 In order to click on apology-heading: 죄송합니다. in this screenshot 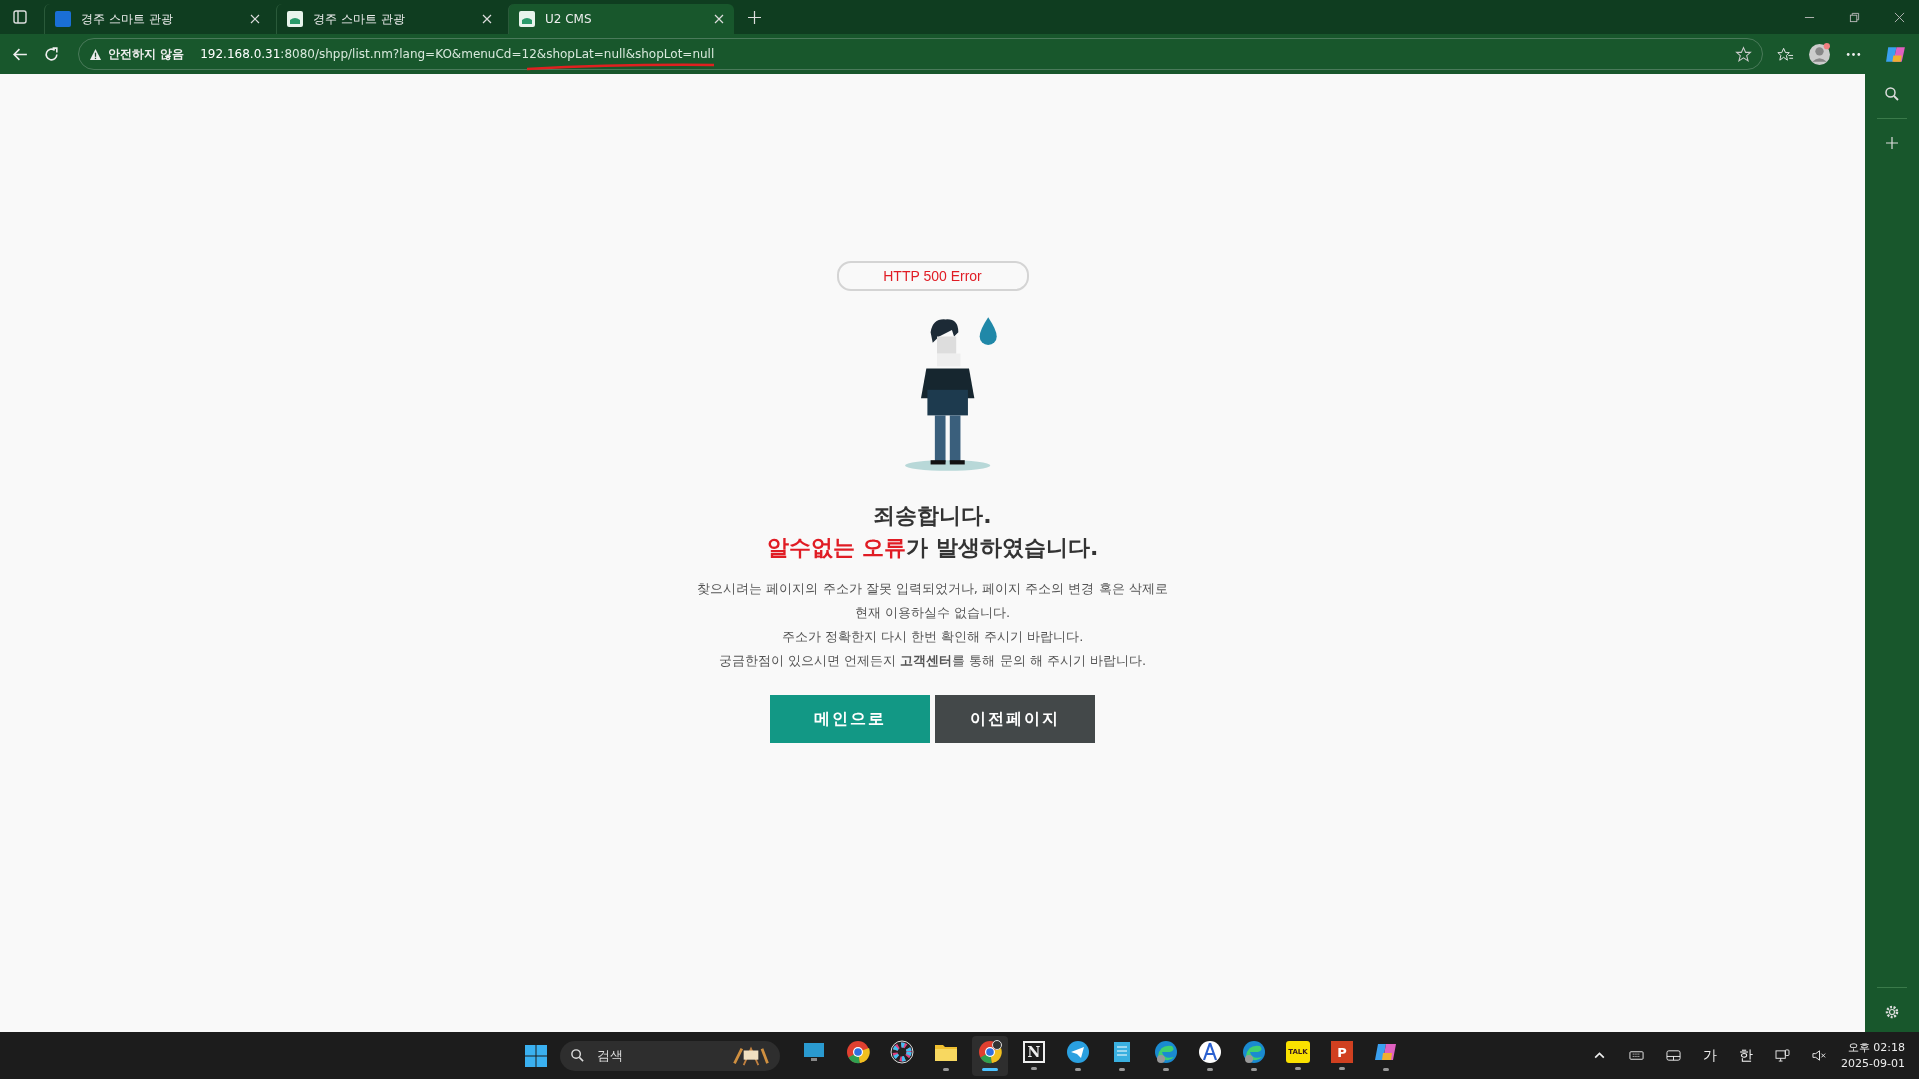, I will do `click(932, 516)`.